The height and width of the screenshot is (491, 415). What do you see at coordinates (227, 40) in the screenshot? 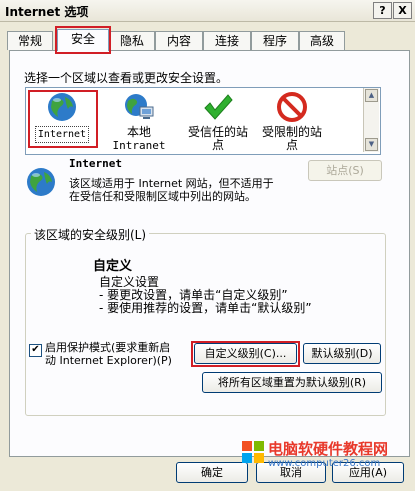
I see `tab-connections: 连接` at bounding box center [227, 40].